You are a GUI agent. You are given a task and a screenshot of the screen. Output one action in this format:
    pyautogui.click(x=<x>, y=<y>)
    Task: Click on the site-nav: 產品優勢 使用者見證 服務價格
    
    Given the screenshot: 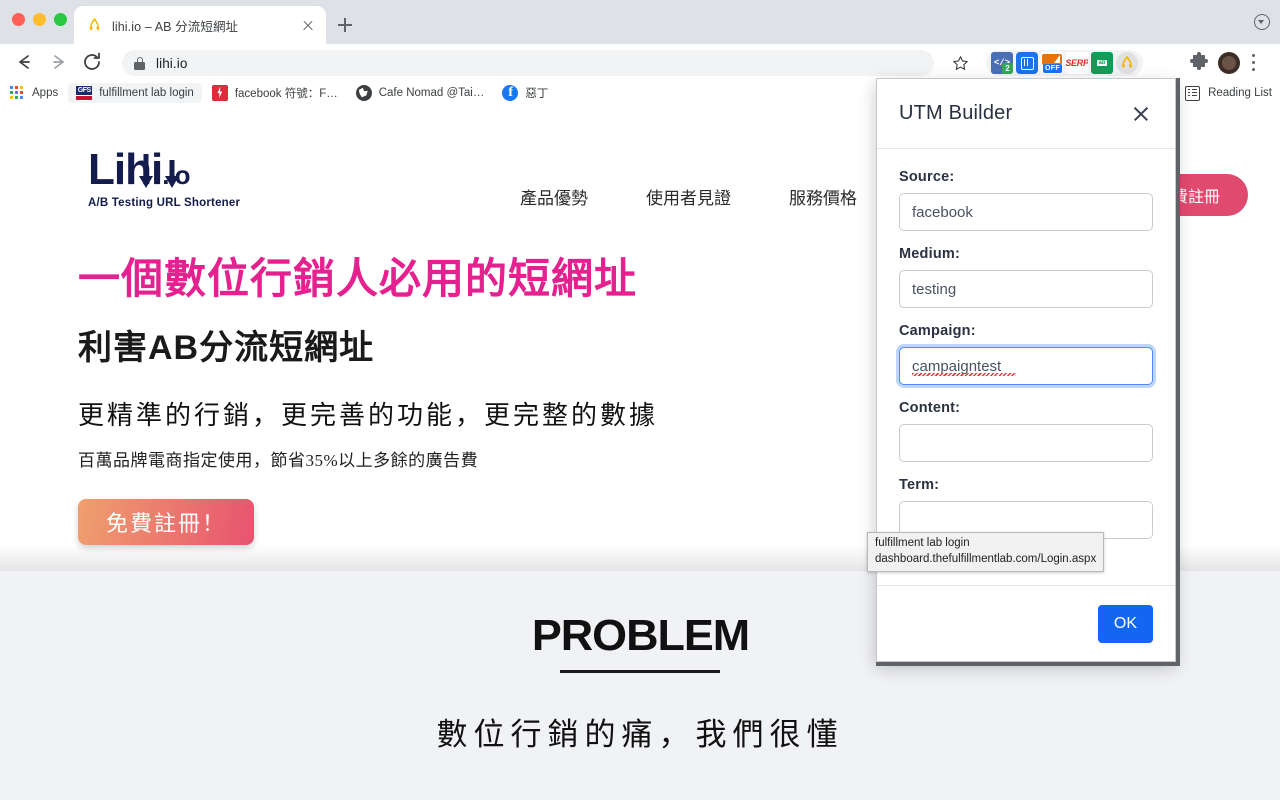 What is the action you would take?
    pyautogui.click(x=688, y=196)
    